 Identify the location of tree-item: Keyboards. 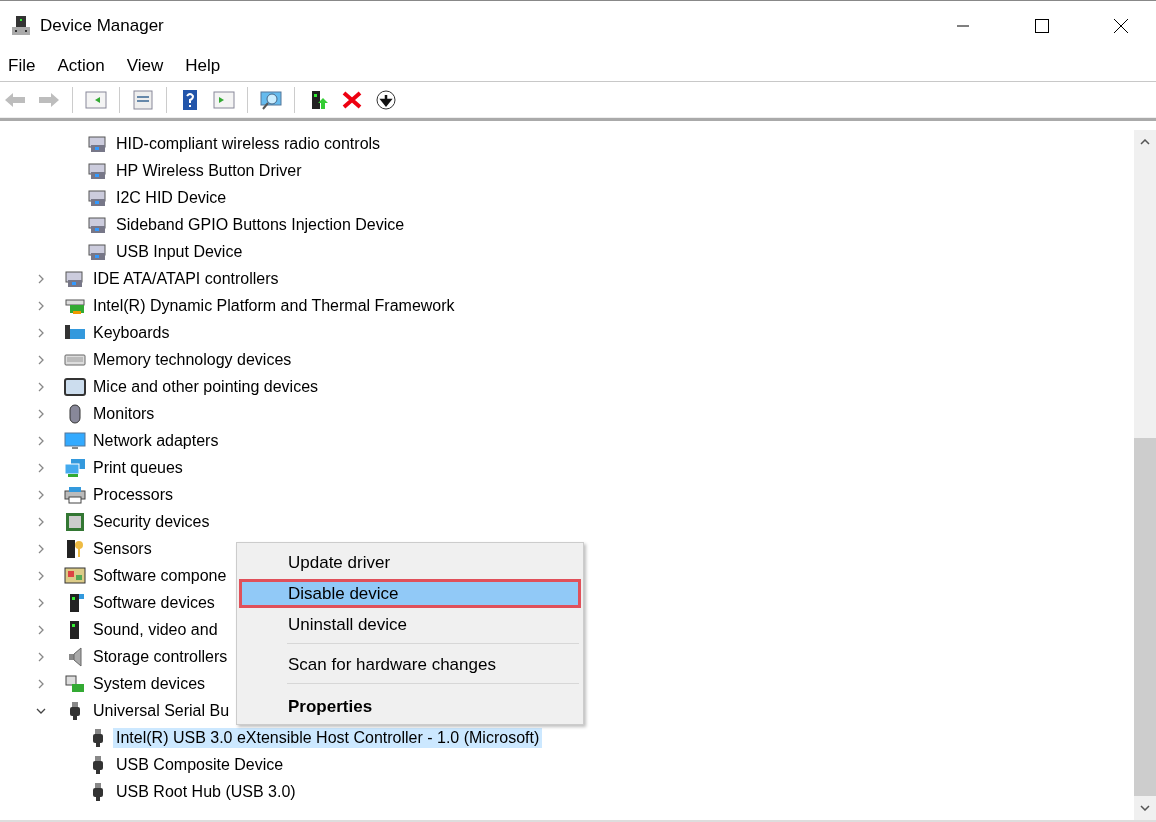
(131, 332).